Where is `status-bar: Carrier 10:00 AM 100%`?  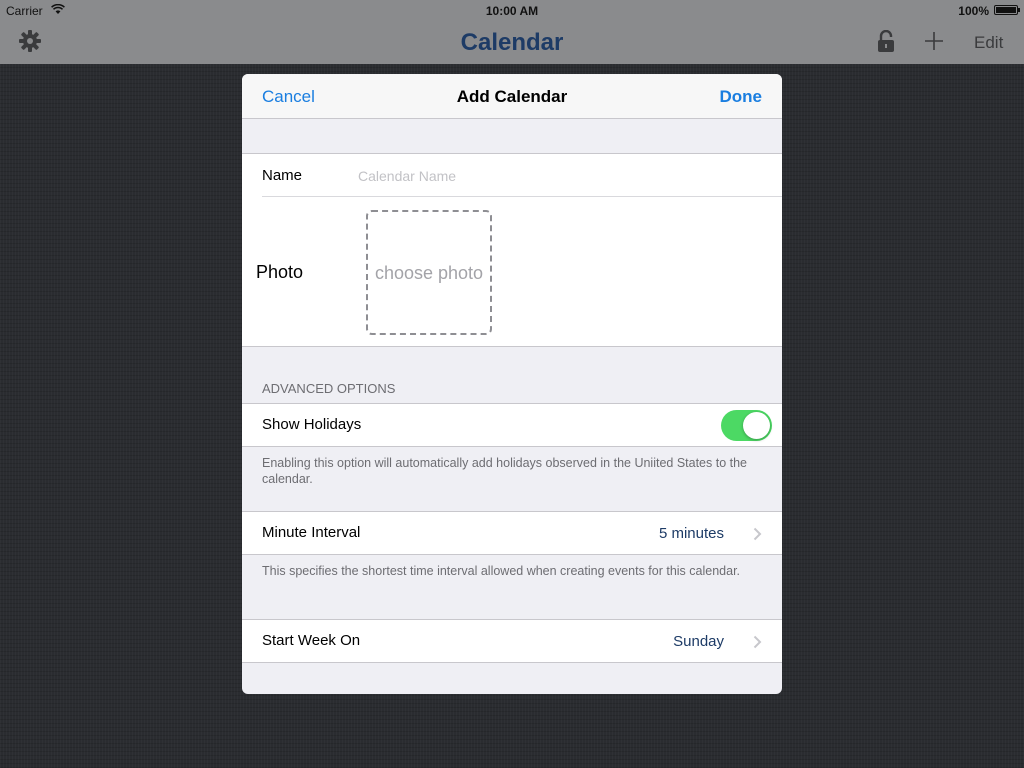 status-bar: Carrier 10:00 AM 100% is located at coordinates (512, 10).